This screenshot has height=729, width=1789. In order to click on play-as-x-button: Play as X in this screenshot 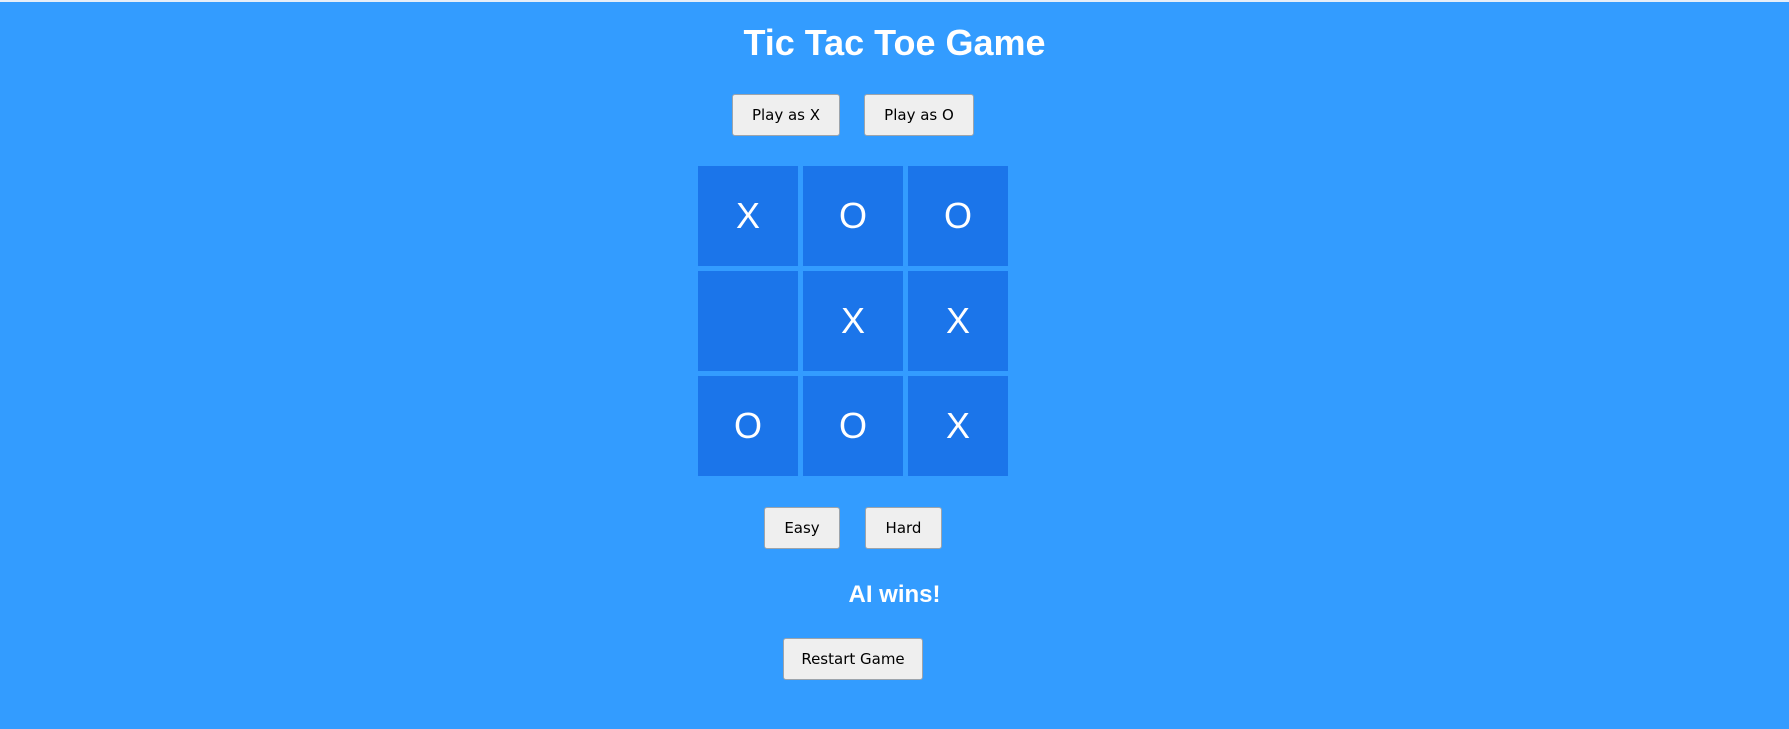, I will do `click(786, 115)`.